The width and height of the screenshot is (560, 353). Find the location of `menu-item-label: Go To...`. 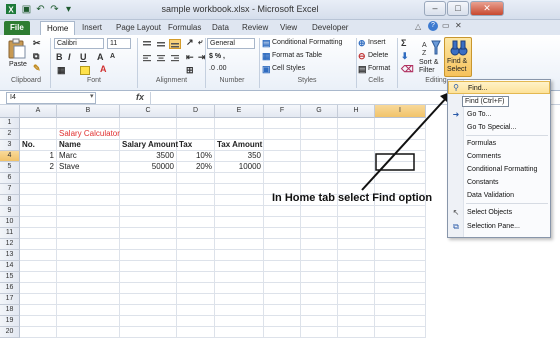

menu-item-label: Go To... is located at coordinates (479, 114).